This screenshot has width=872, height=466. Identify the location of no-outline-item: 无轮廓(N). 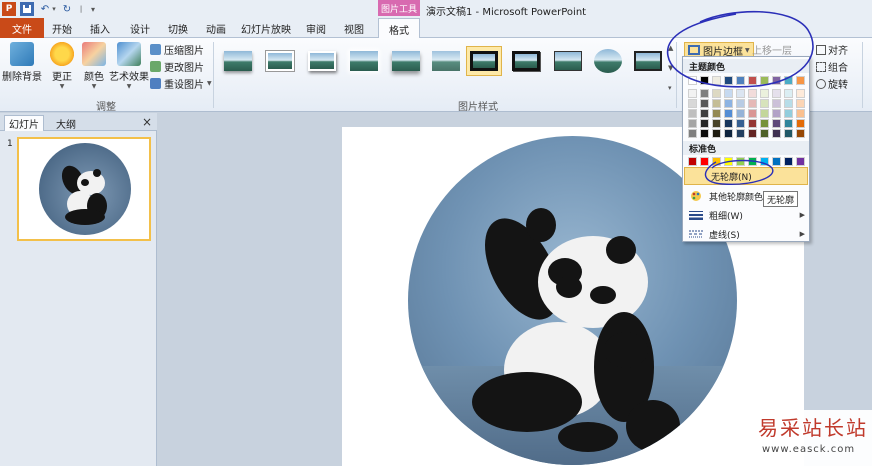
(746, 176).